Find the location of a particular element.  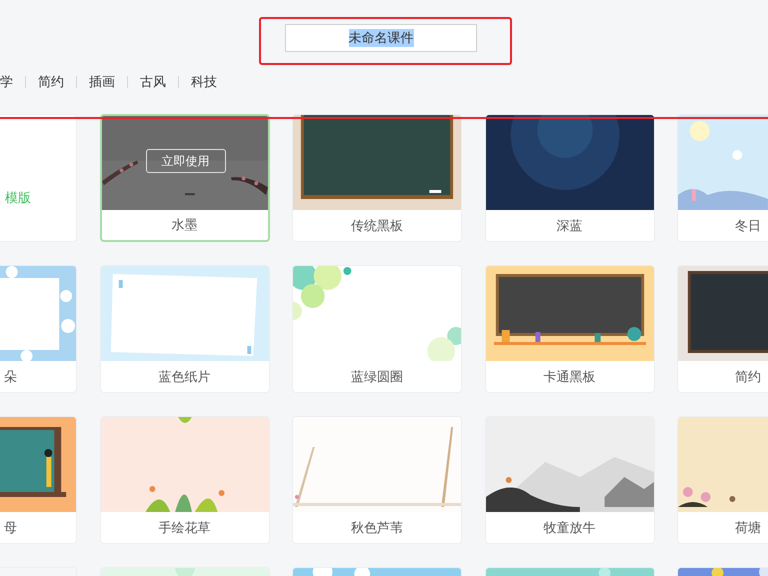

template-card: 荷塘 is located at coordinates (722, 480).